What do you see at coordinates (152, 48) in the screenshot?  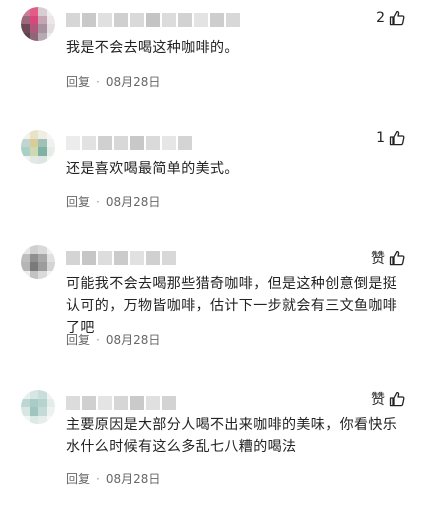 I see `comment-text: 我是不会去喝这种咖啡的。` at bounding box center [152, 48].